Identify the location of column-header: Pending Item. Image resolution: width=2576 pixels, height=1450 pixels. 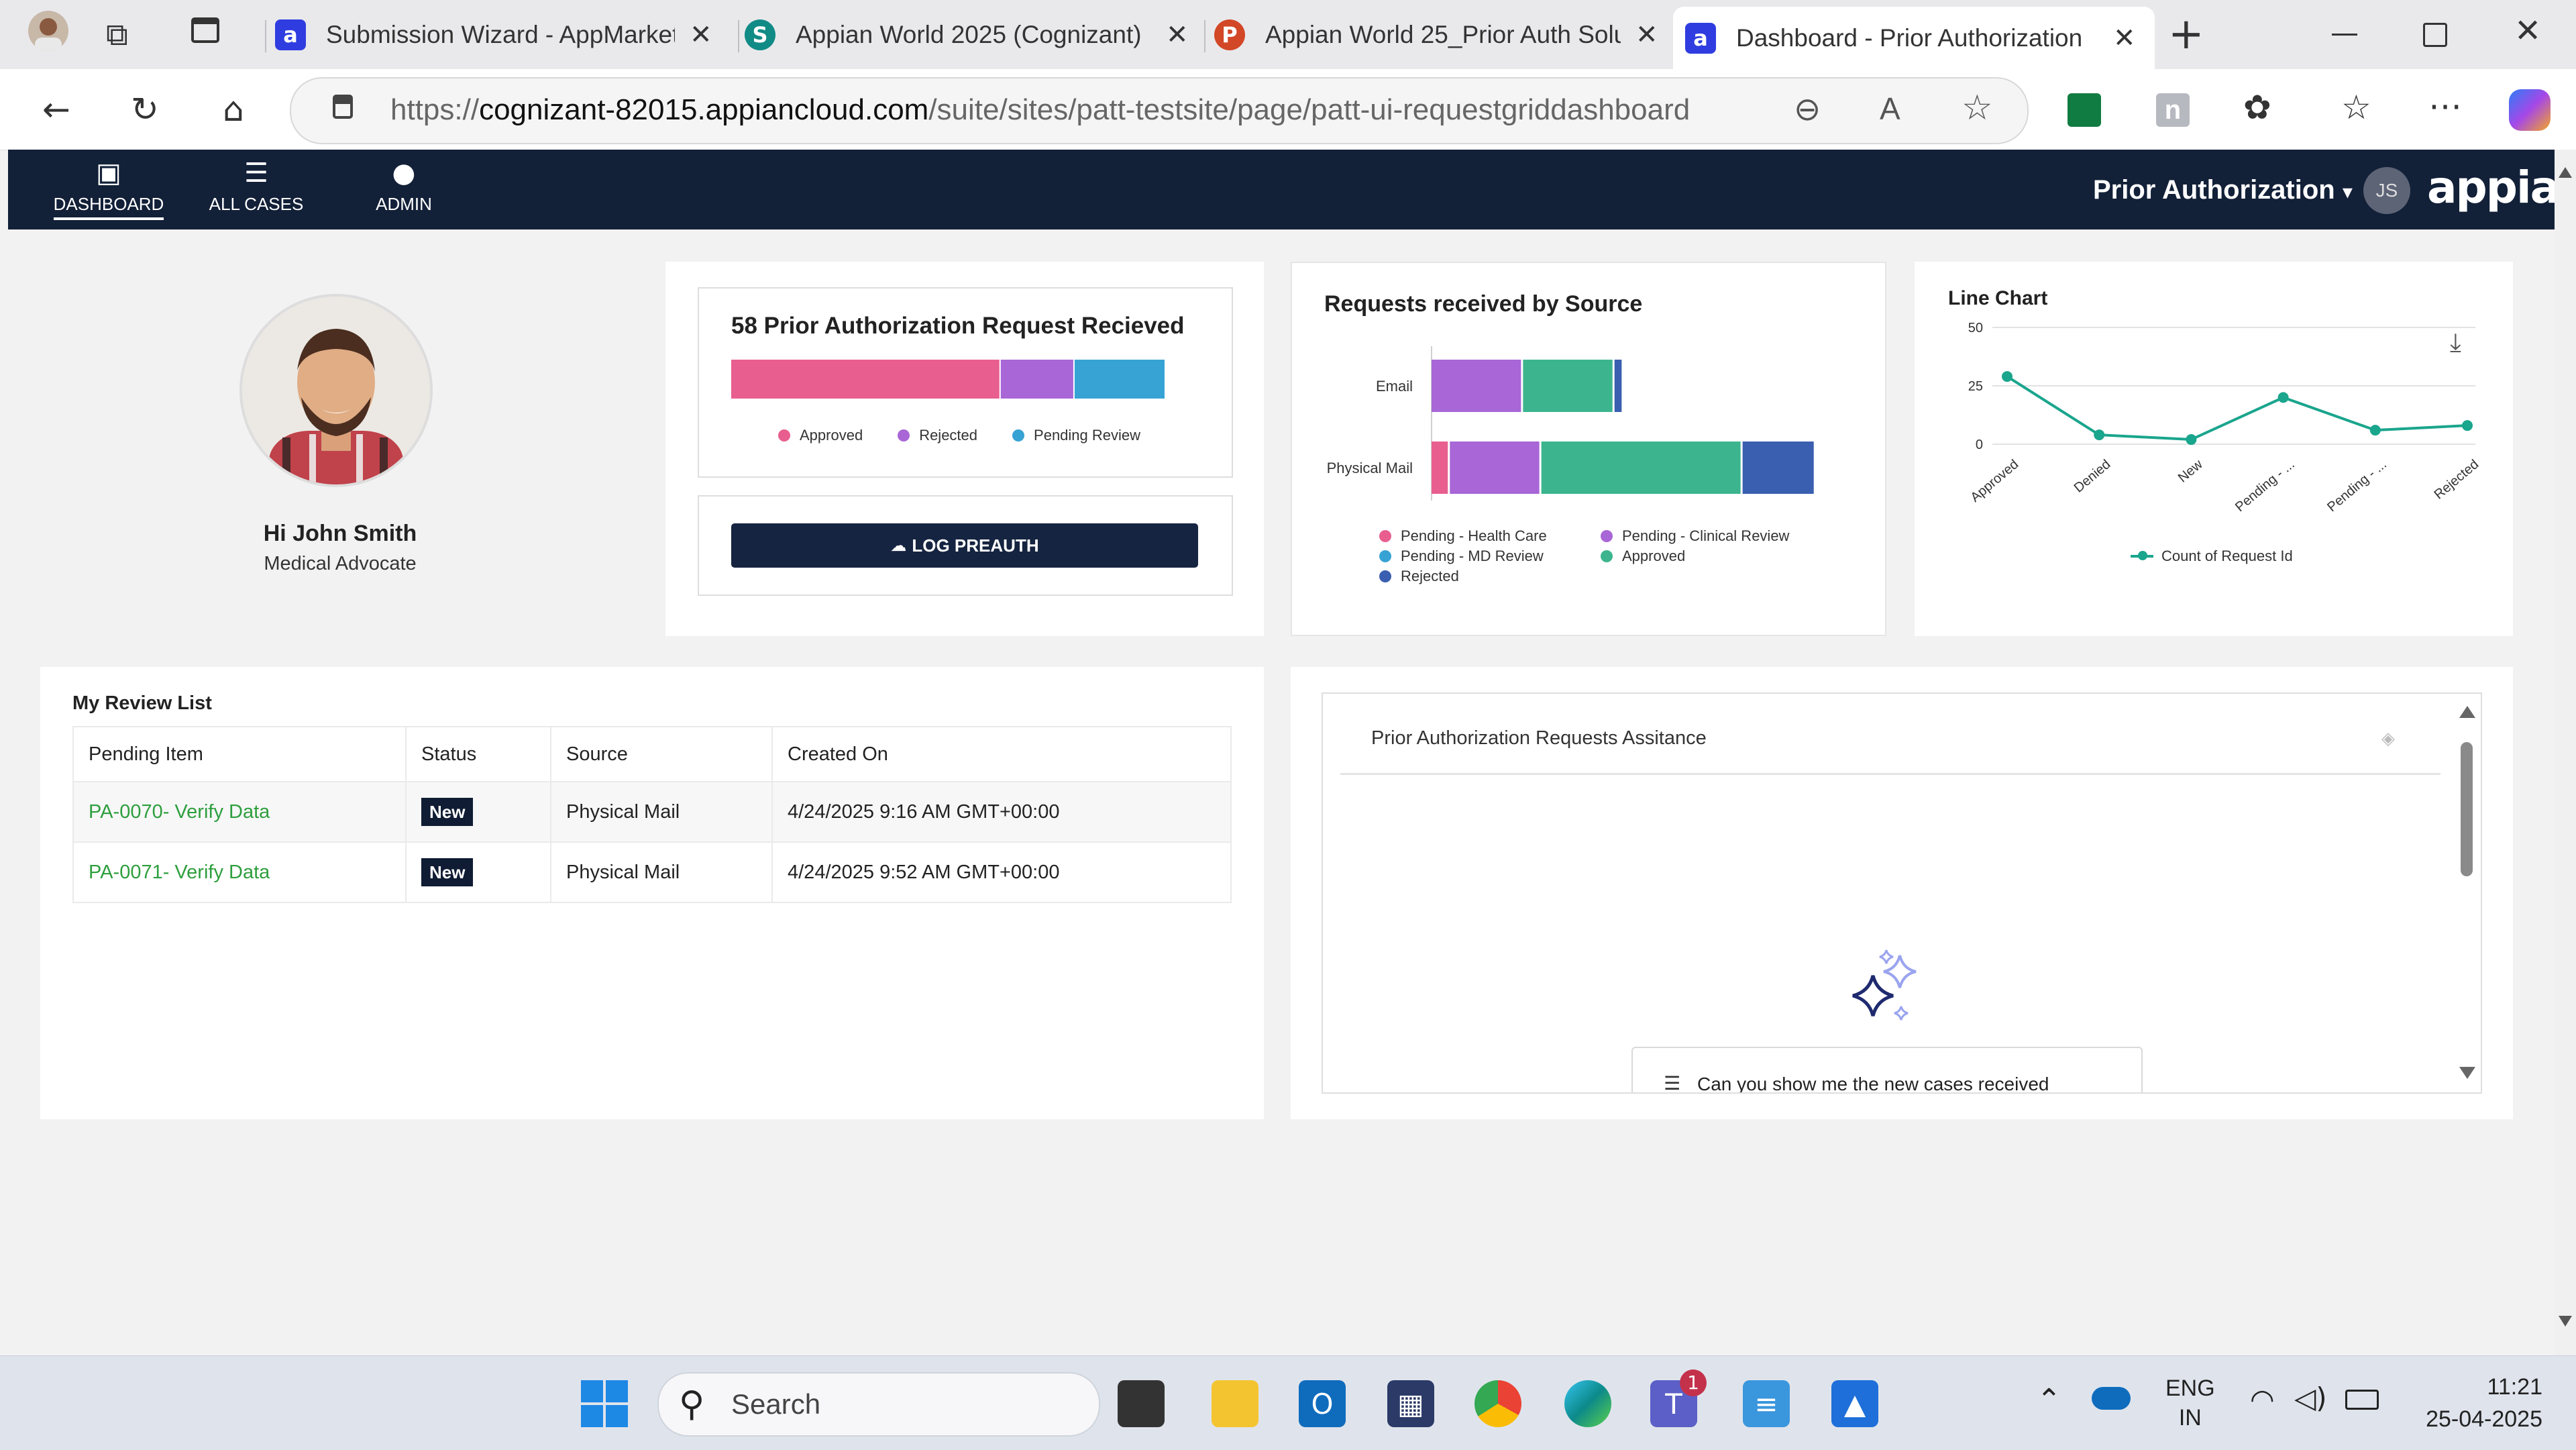
(239, 754).